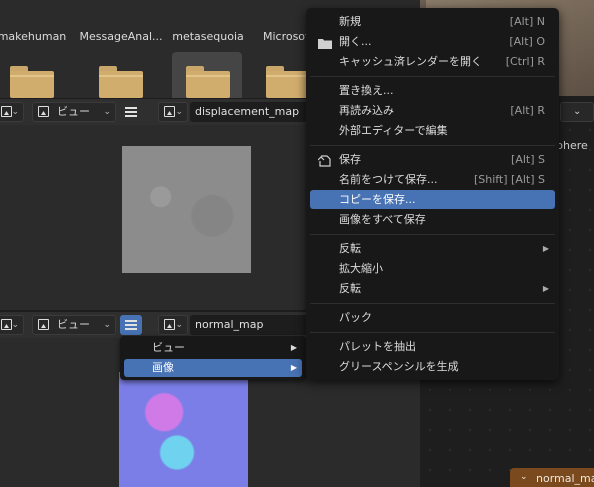 The height and width of the screenshot is (487, 594). What do you see at coordinates (361, 268) in the screenshot?
I see `menu-item-label: 拡大縮小` at bounding box center [361, 268].